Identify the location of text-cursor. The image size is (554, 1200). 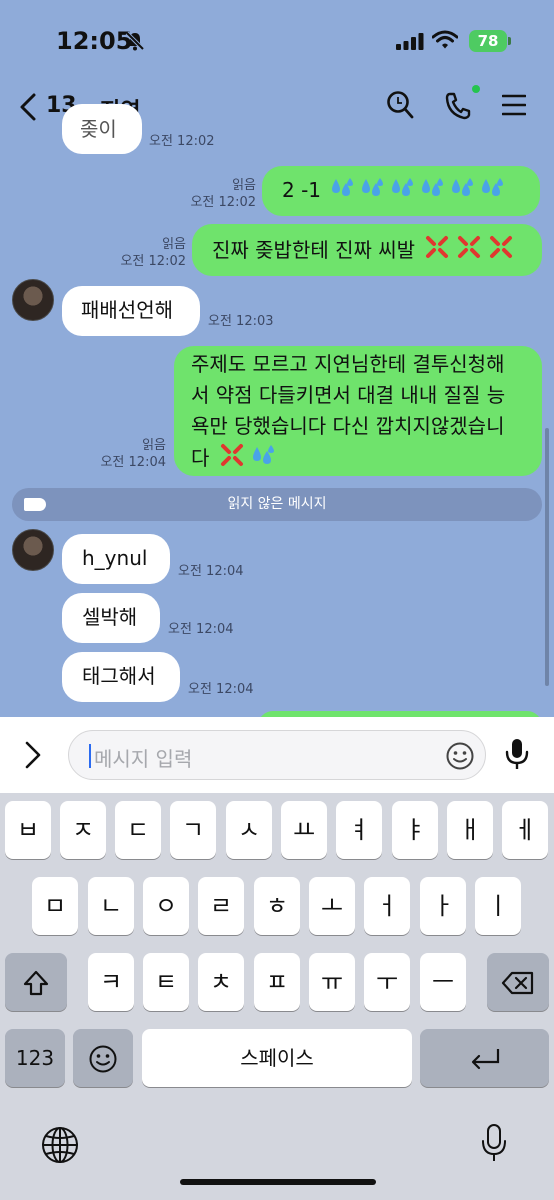
(90, 756).